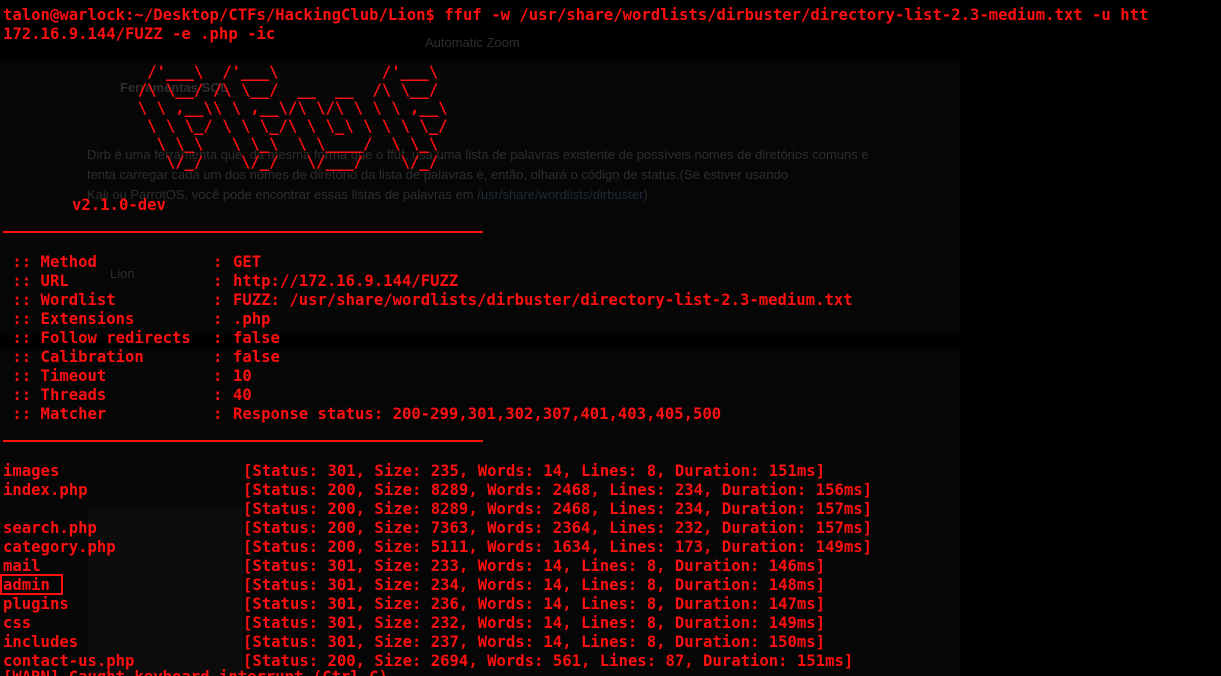 The height and width of the screenshot is (676, 1221). What do you see at coordinates (22, 566) in the screenshot?
I see `result-path: mail` at bounding box center [22, 566].